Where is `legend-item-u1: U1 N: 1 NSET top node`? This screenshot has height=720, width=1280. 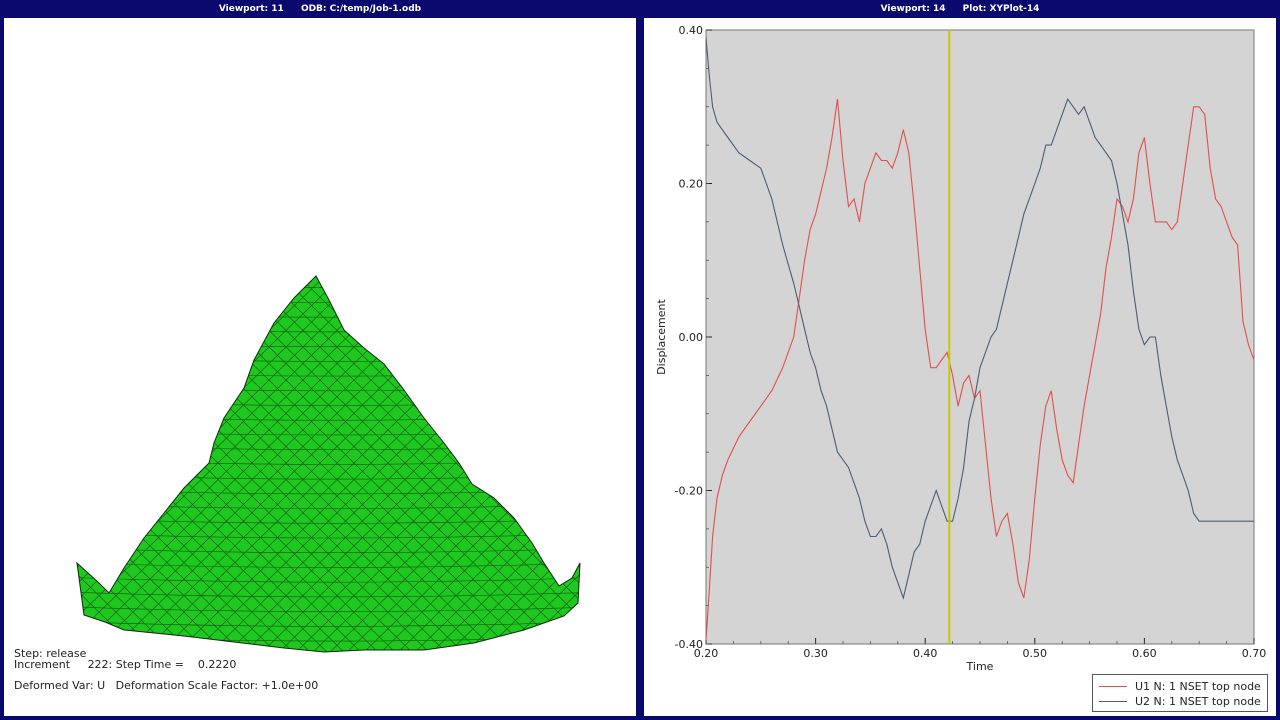 legend-item-u1: U1 N: 1 NSET top node is located at coordinates (1180, 686).